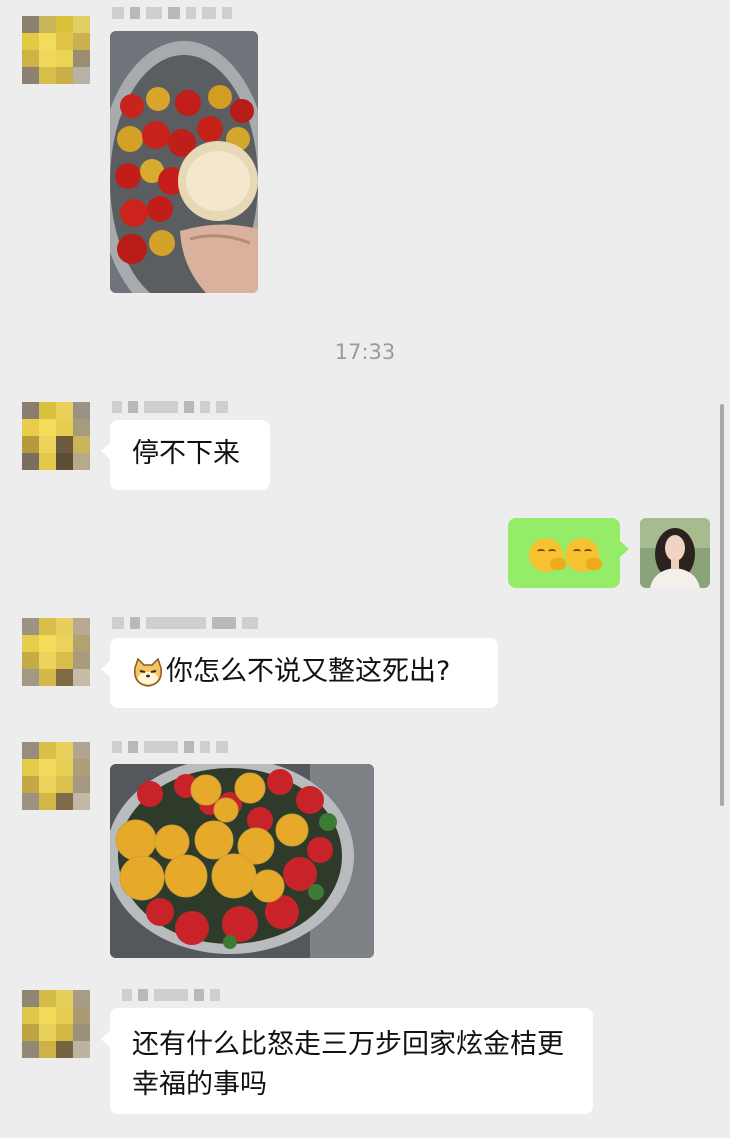 This screenshot has height=1138, width=730. Describe the element at coordinates (348, 1064) in the screenshot. I see `message-text: 还有什么比怒走三万步回家炫金桔更幸福的事吗` at that location.